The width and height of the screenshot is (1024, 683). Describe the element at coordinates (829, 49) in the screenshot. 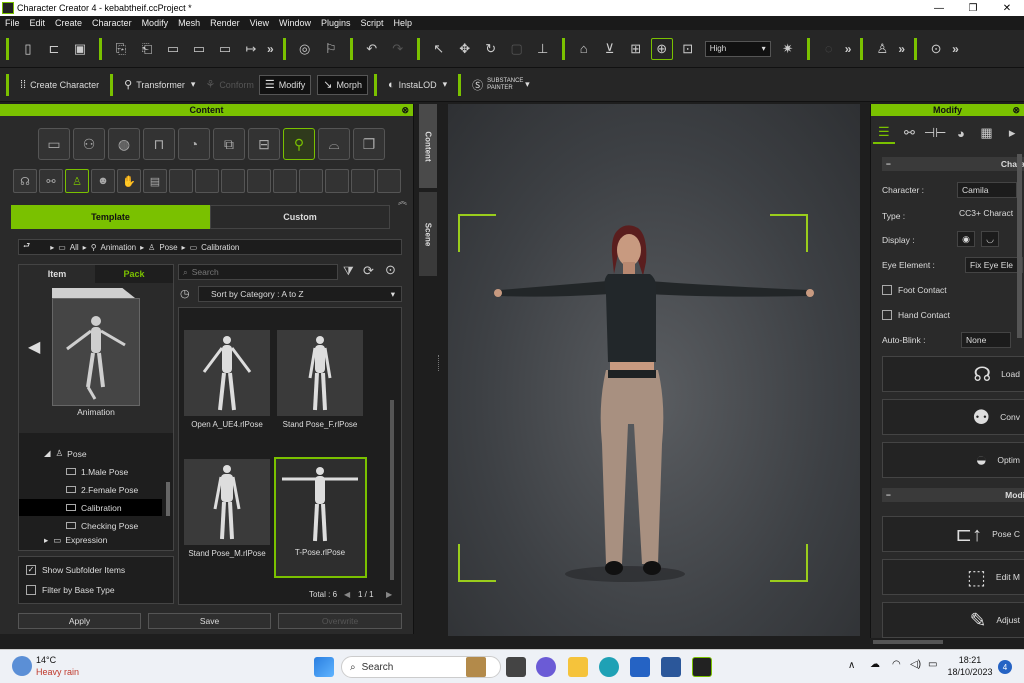

I see `effects-icon: ◌` at that location.